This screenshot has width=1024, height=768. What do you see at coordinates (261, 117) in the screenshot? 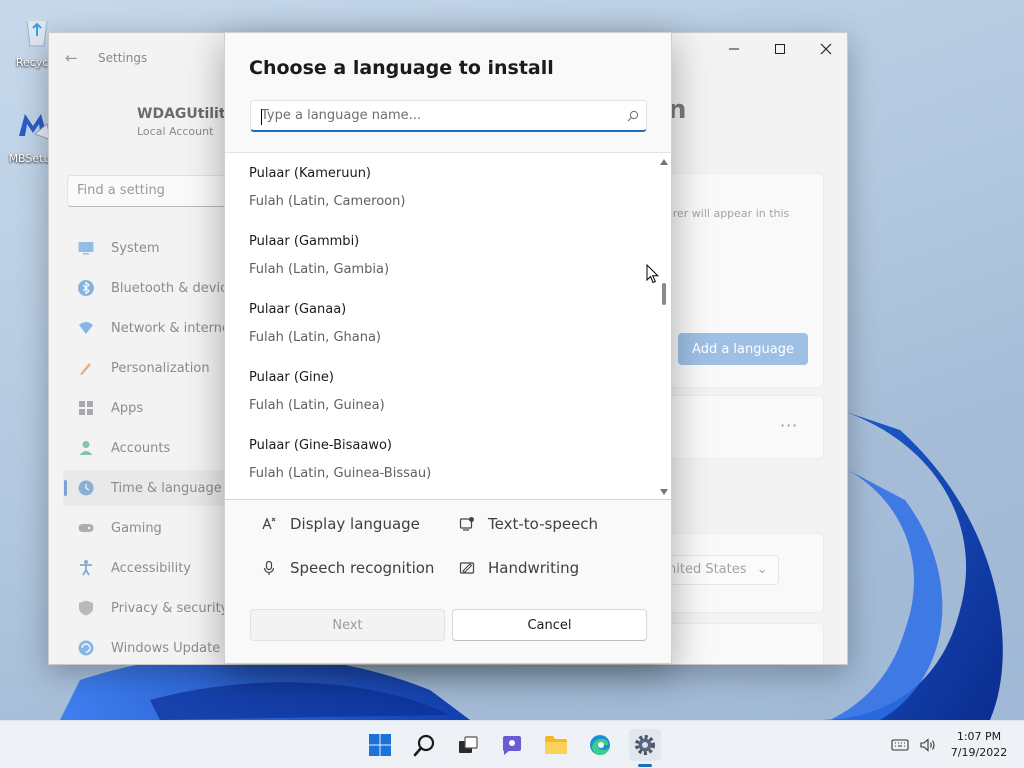
I see `text-caret` at bounding box center [261, 117].